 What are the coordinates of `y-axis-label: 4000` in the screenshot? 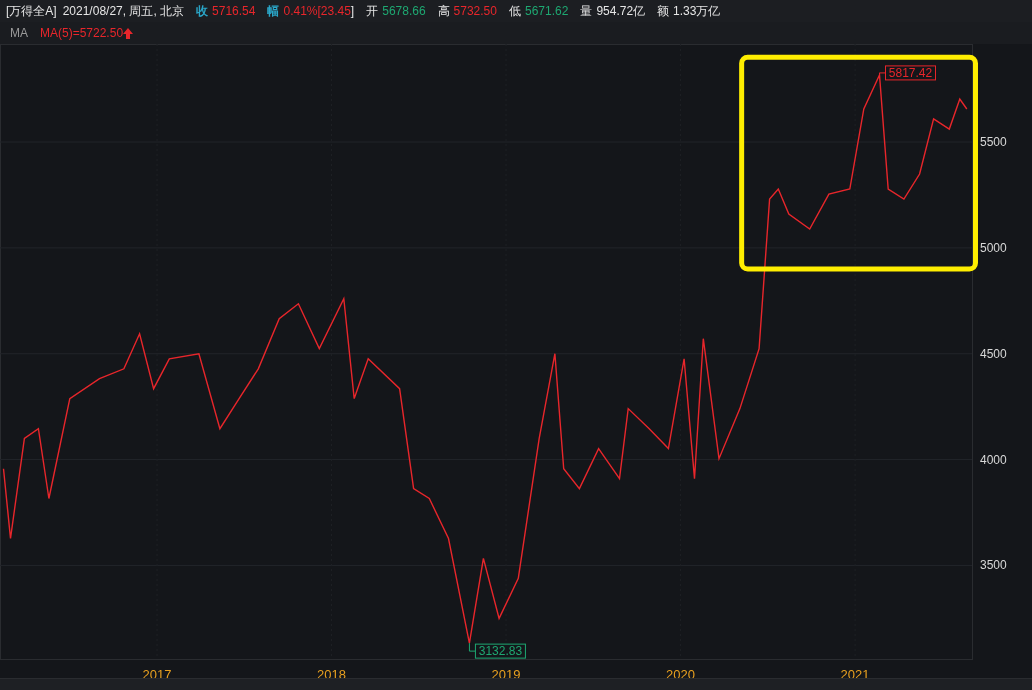 It's located at (993, 459).